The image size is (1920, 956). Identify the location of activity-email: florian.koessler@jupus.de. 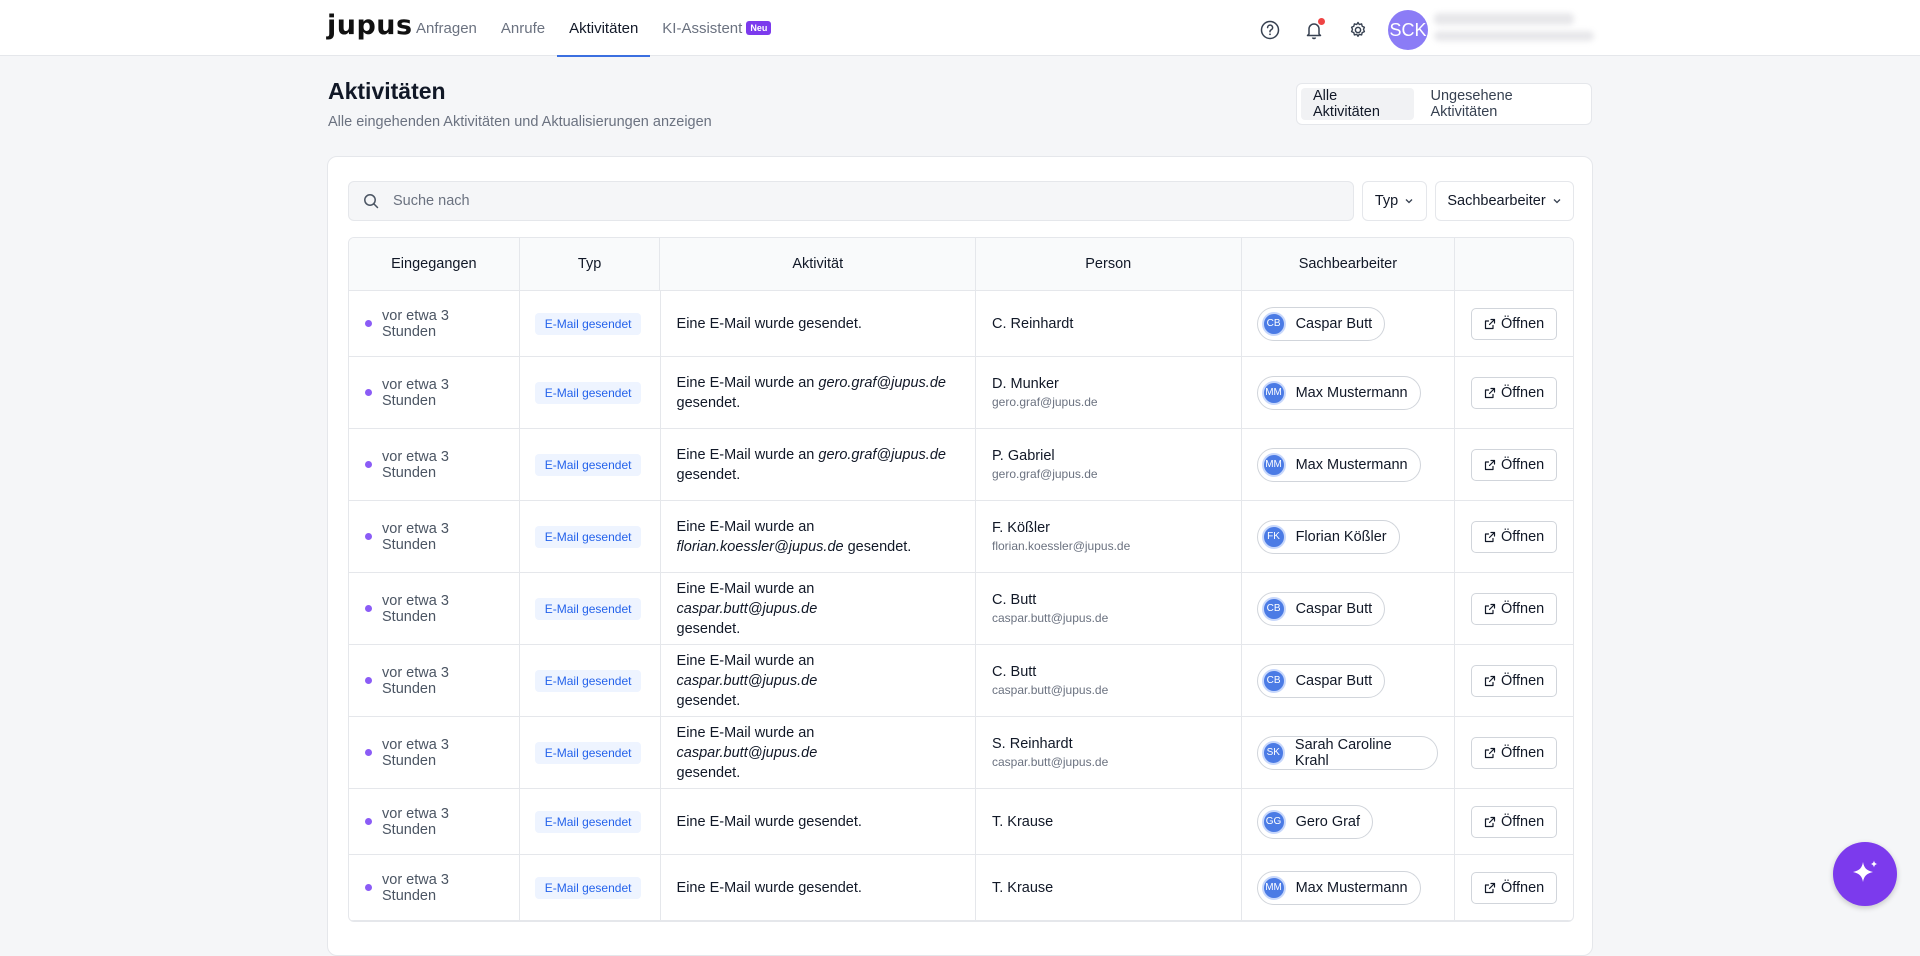
(760, 546).